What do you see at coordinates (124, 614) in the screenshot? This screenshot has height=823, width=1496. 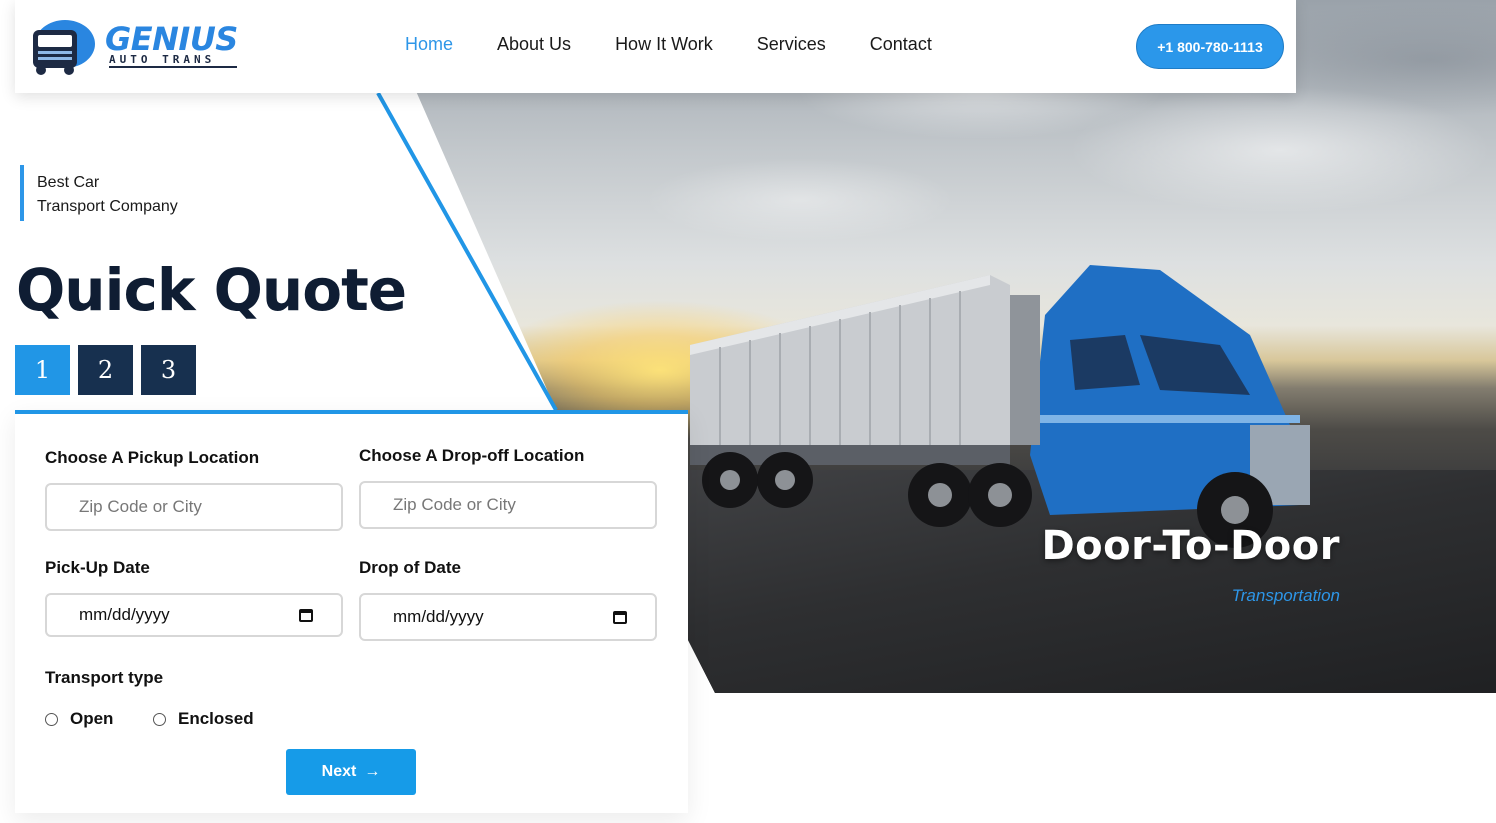 I see `pickup-date-value: mm/dd/yyyy` at bounding box center [124, 614].